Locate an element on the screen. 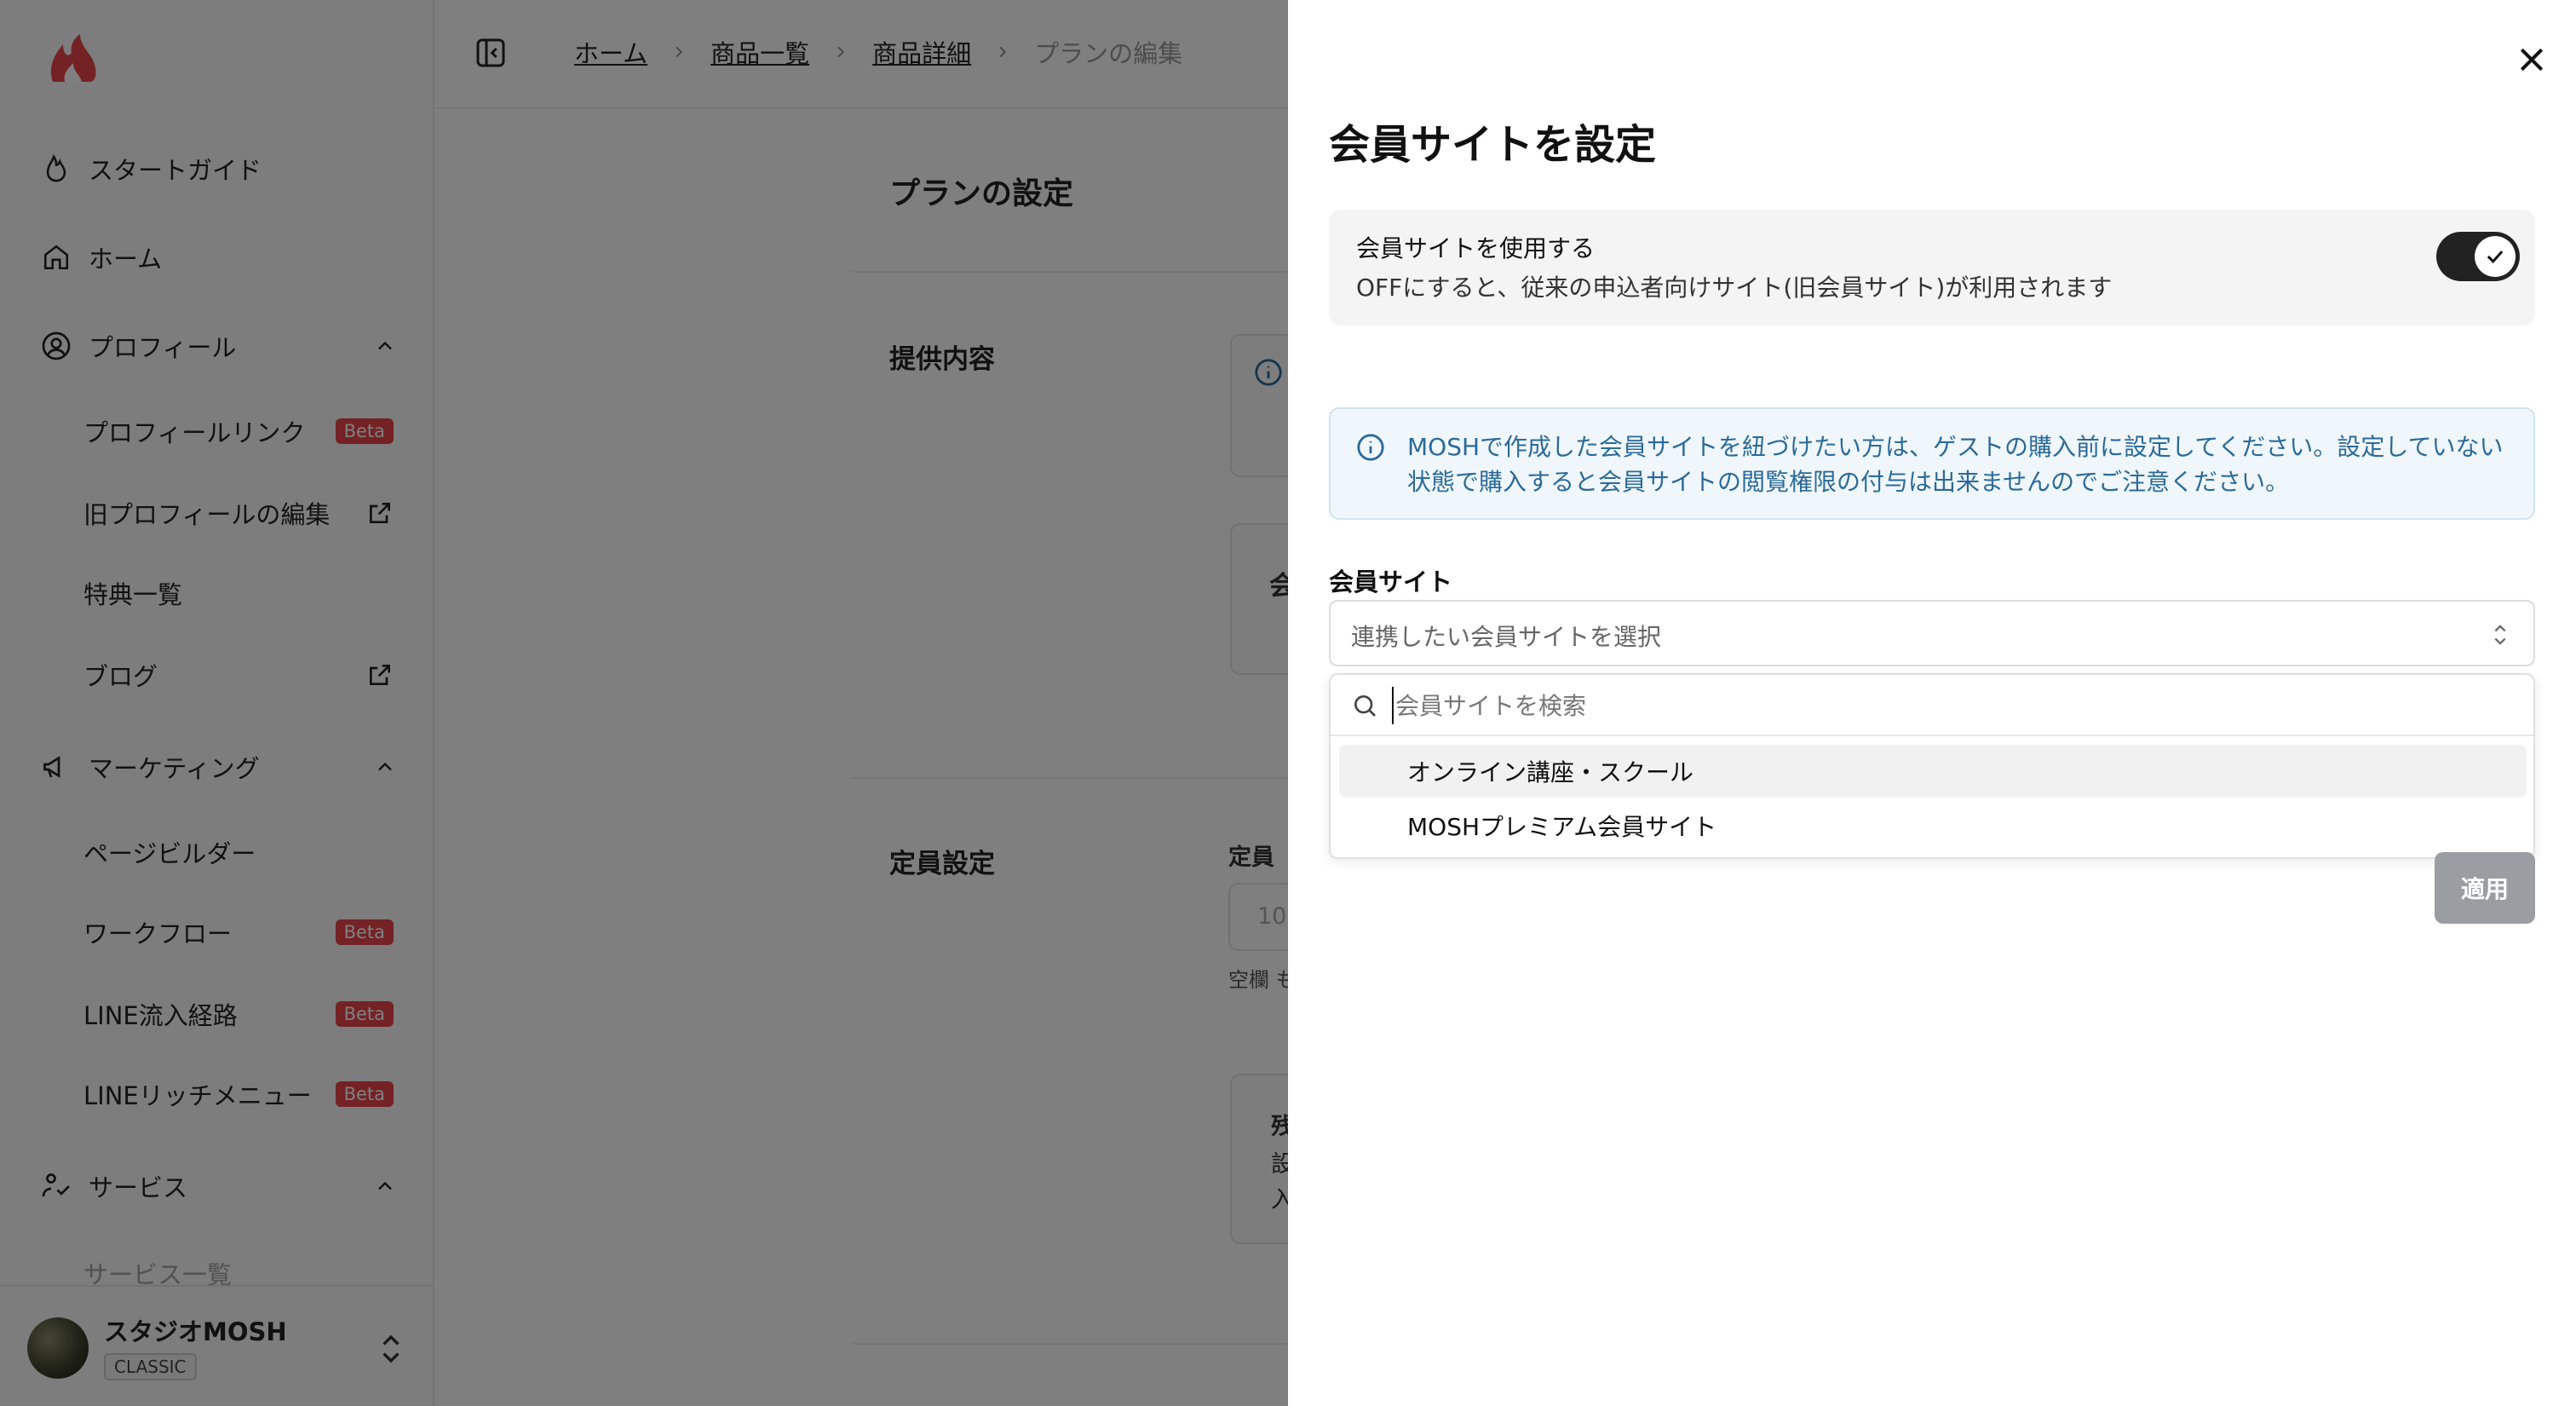 Image resolution: width=2576 pixels, height=1406 pixels. apply-button: 適用 is located at coordinates (2485, 888).